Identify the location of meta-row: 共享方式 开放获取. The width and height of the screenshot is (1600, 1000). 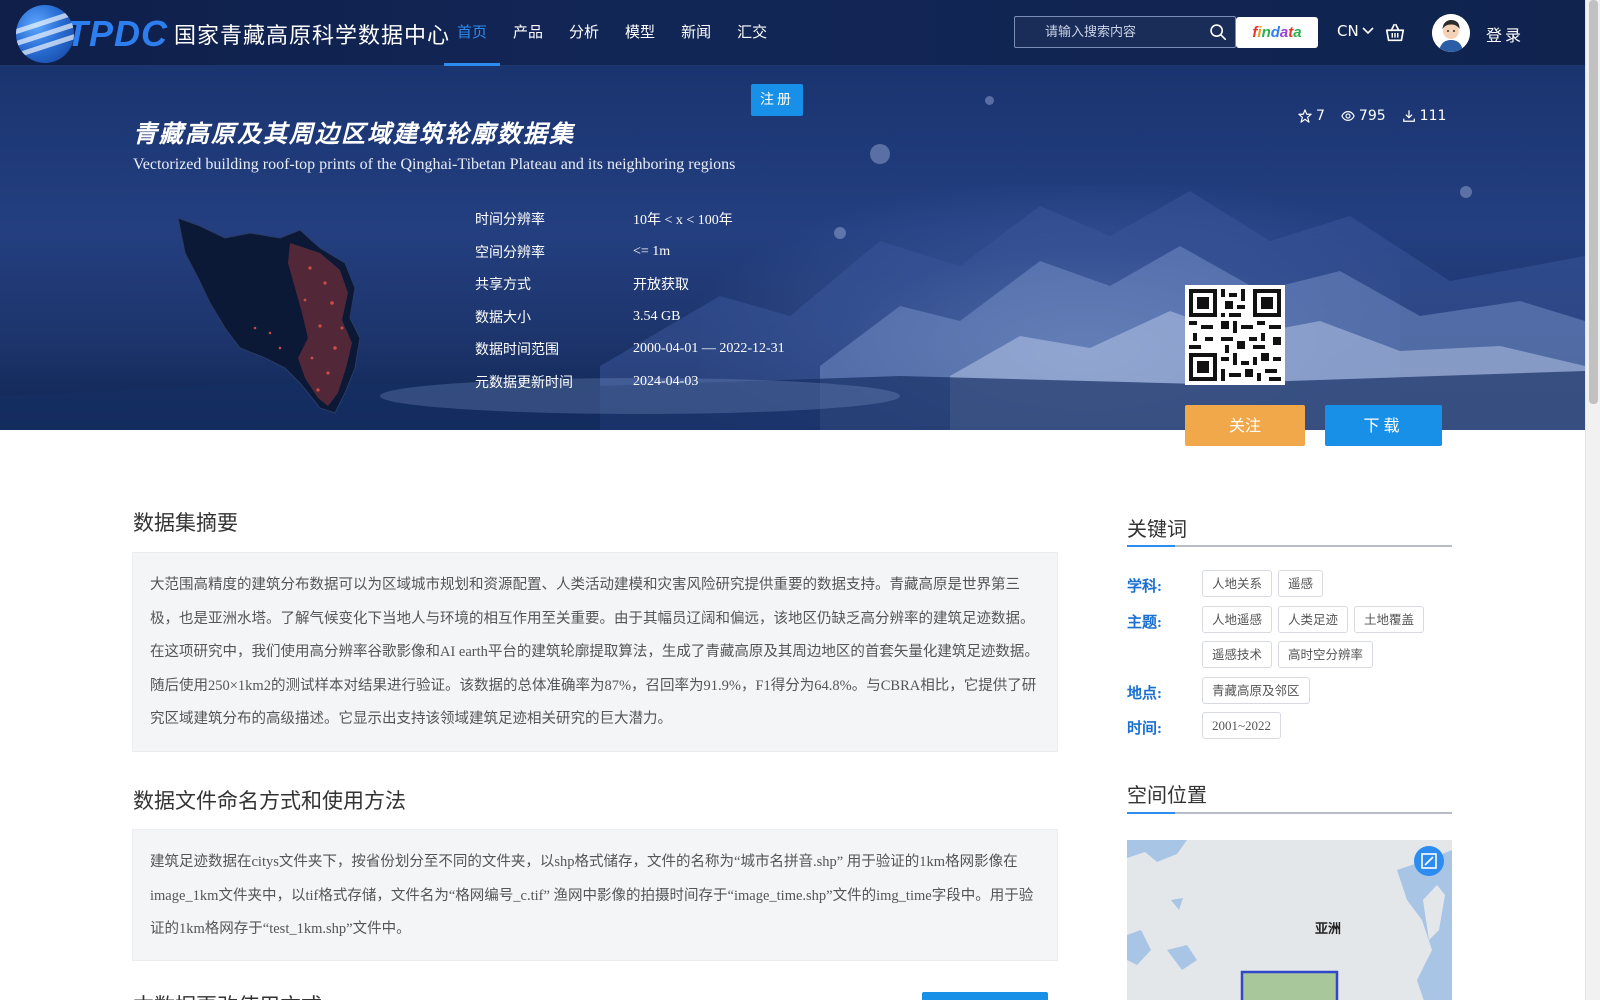
(630, 284).